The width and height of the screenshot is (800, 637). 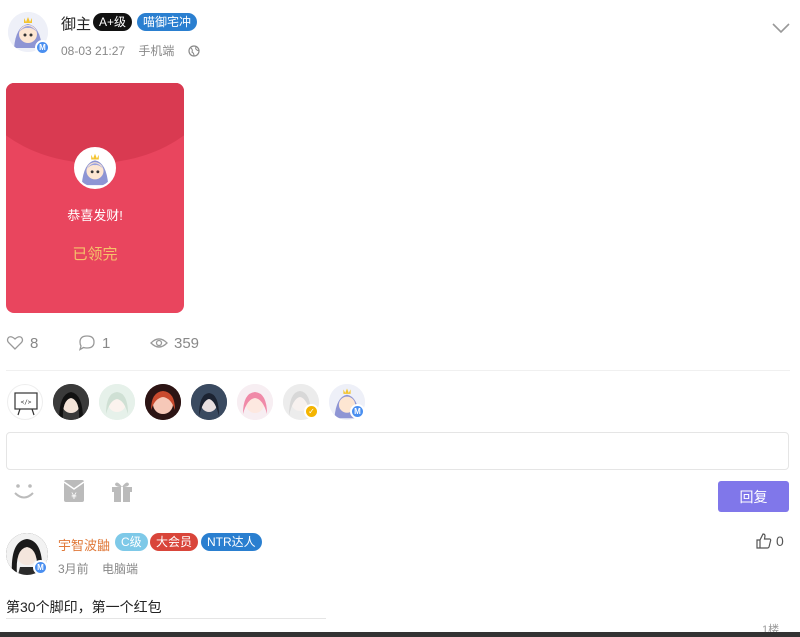 I want to click on comment-like-button: 0, so click(x=770, y=541).